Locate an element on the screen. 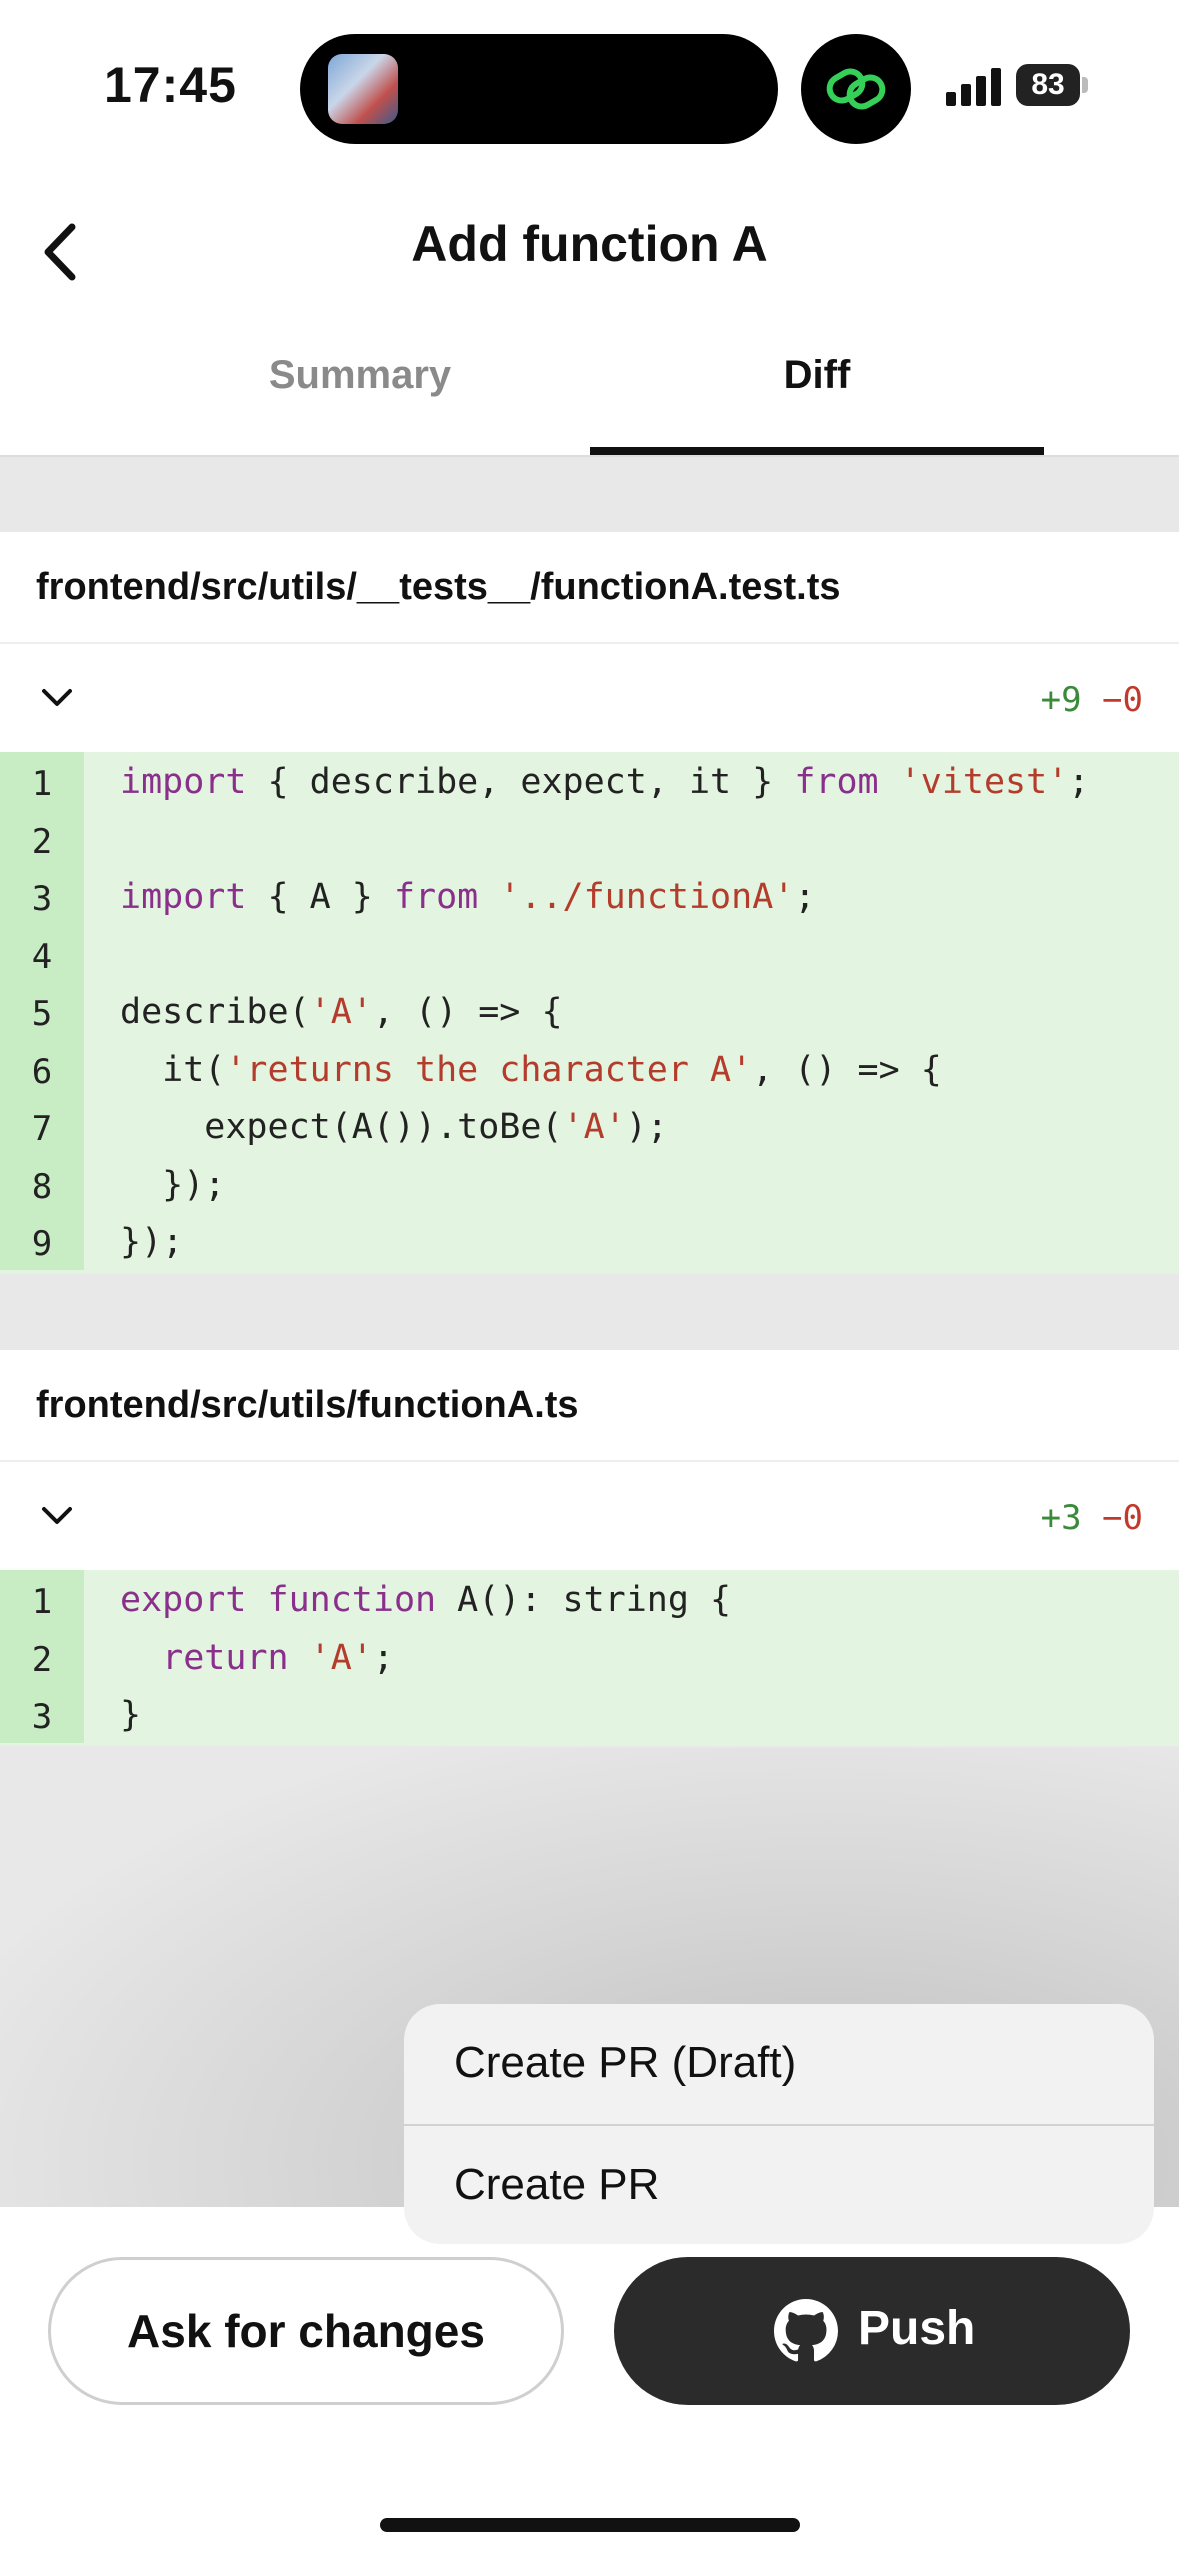 The image size is (1179, 2556). line-number: 4 is located at coordinates (42, 956).